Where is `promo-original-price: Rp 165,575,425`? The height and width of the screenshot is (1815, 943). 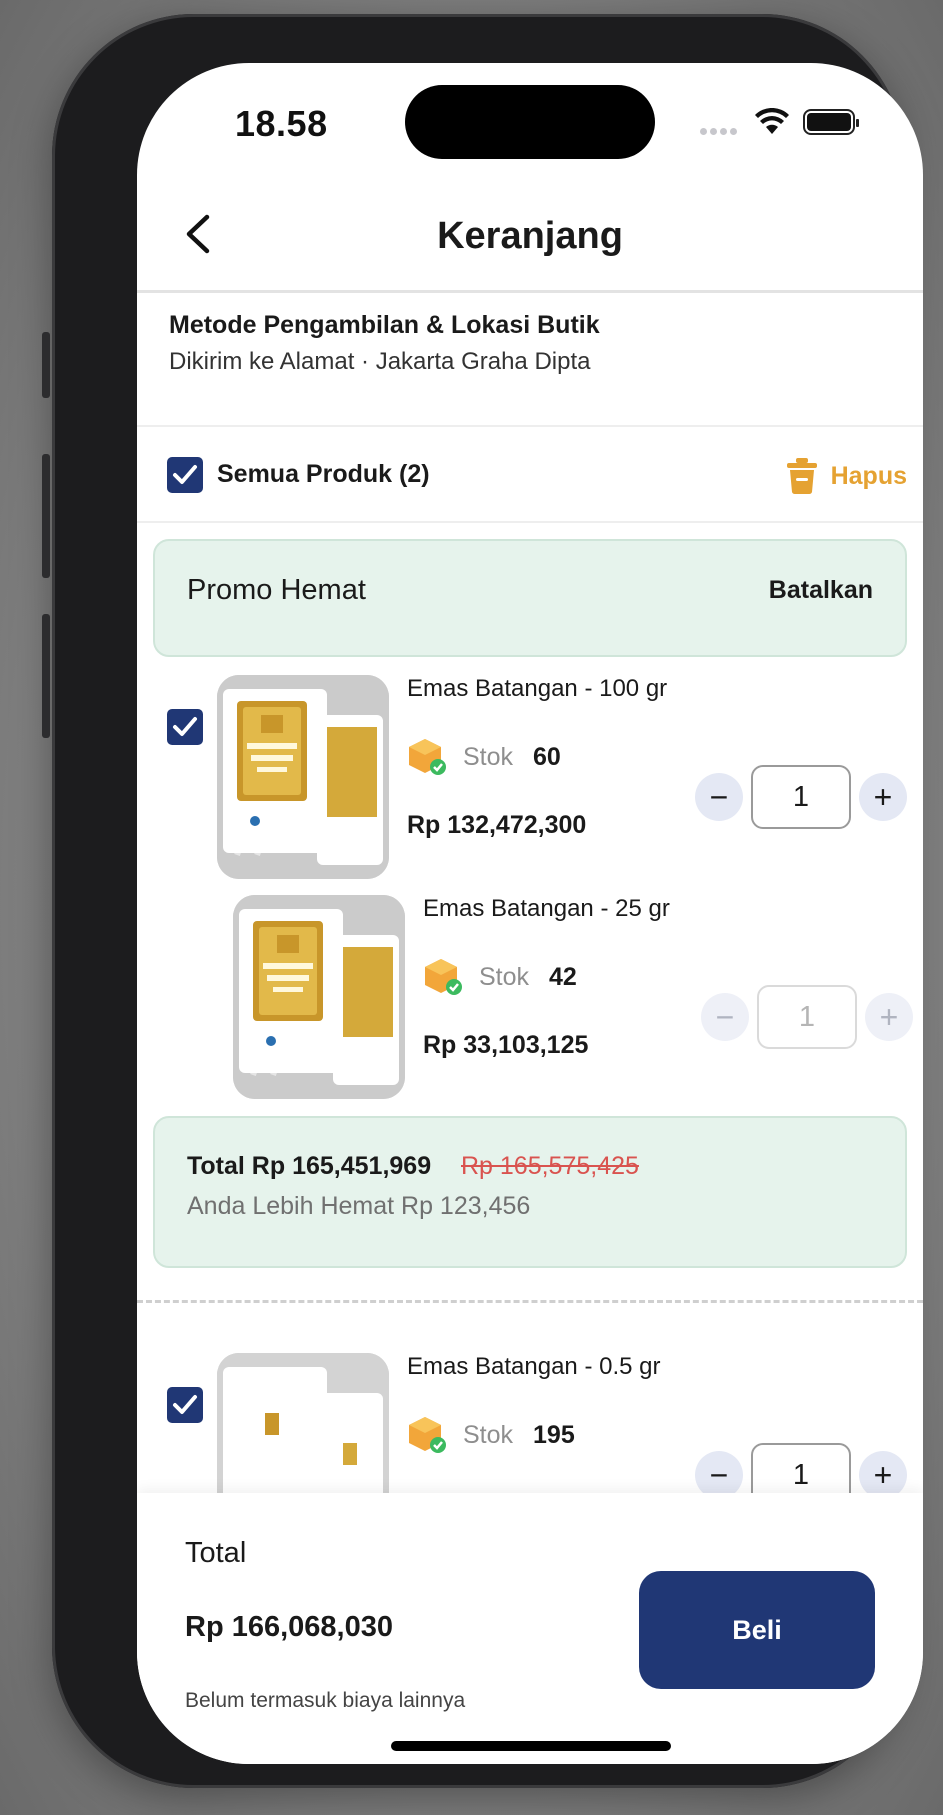 promo-original-price: Rp 165,575,425 is located at coordinates (550, 1166).